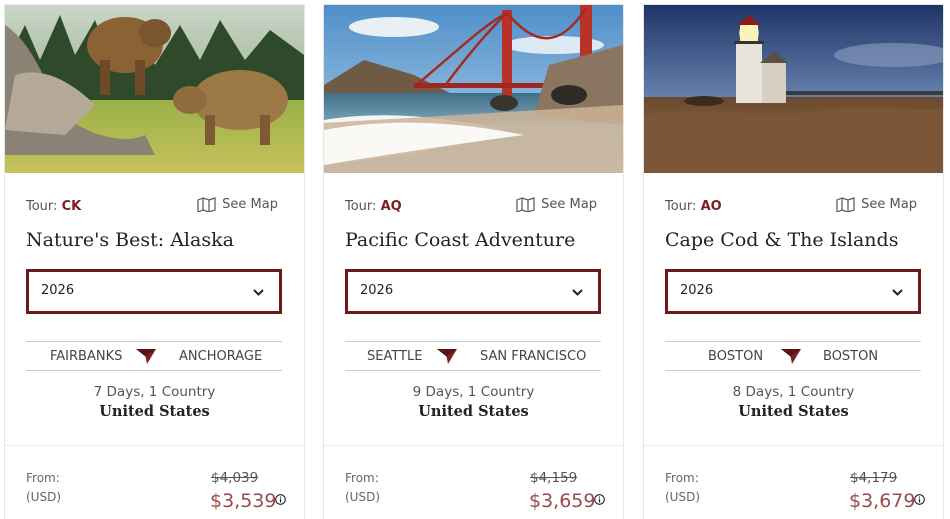 The width and height of the screenshot is (950, 519). What do you see at coordinates (554, 478) in the screenshot?
I see `old-price: $4,159` at bounding box center [554, 478].